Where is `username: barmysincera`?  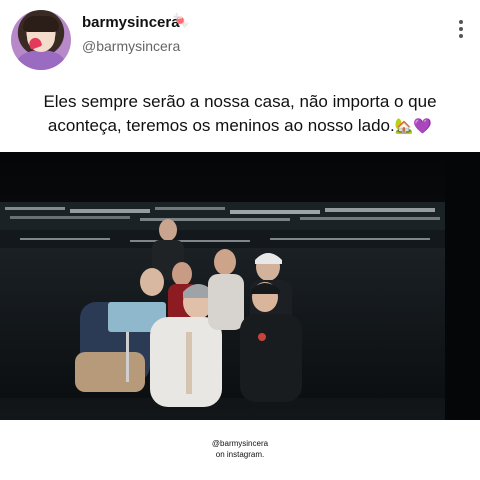 username: barmysincera is located at coordinates (131, 22).